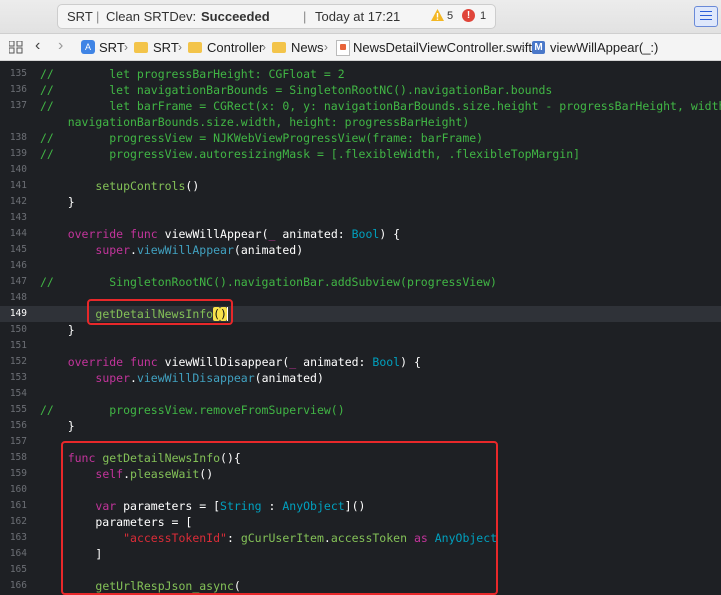  What do you see at coordinates (18, 89) in the screenshot?
I see `line-number: 136` at bounding box center [18, 89].